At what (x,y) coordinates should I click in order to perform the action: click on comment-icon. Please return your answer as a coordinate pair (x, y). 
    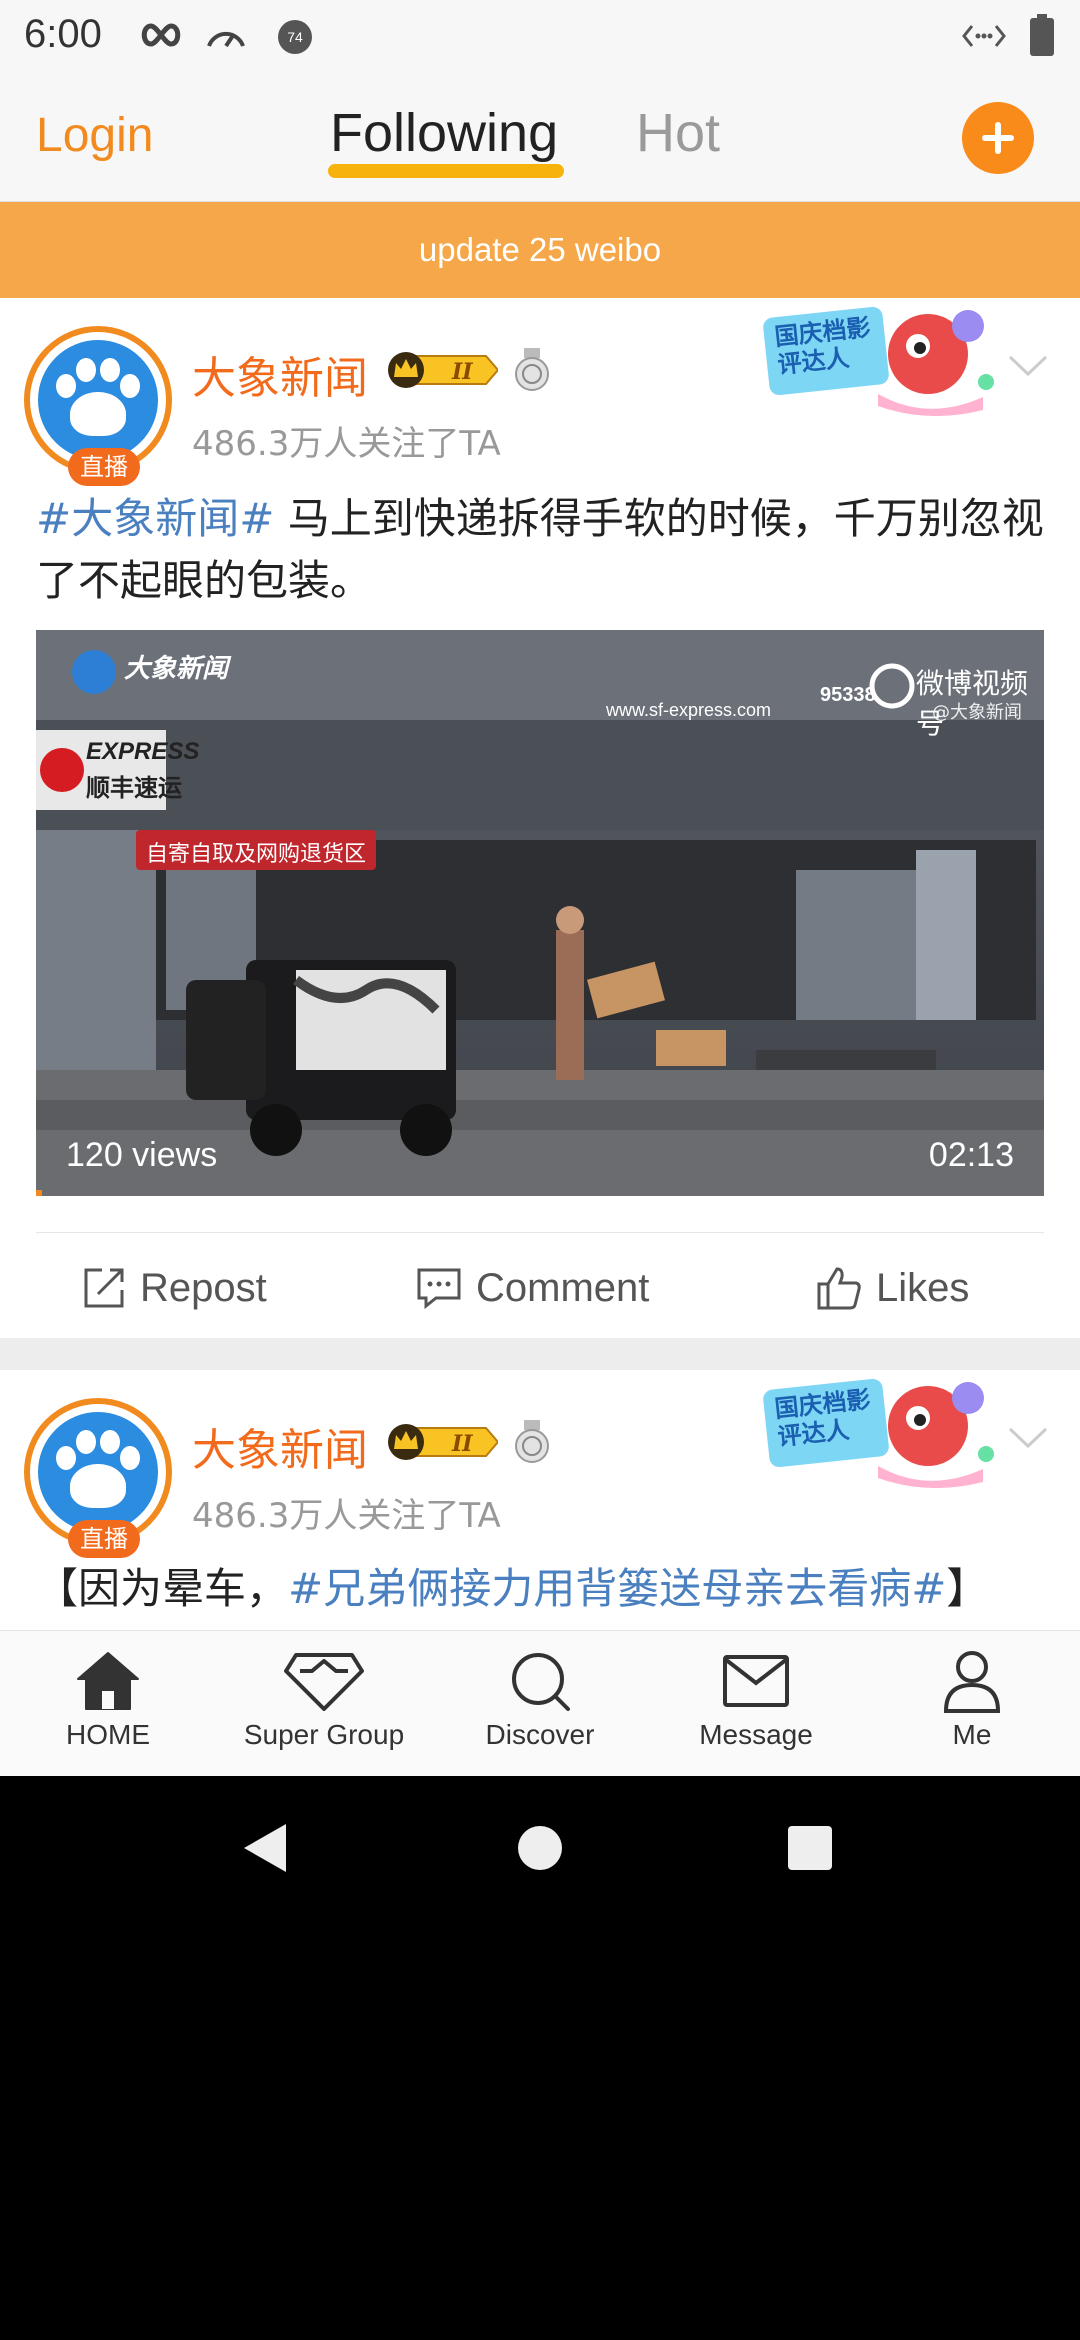
    Looking at the image, I should click on (439, 1288).